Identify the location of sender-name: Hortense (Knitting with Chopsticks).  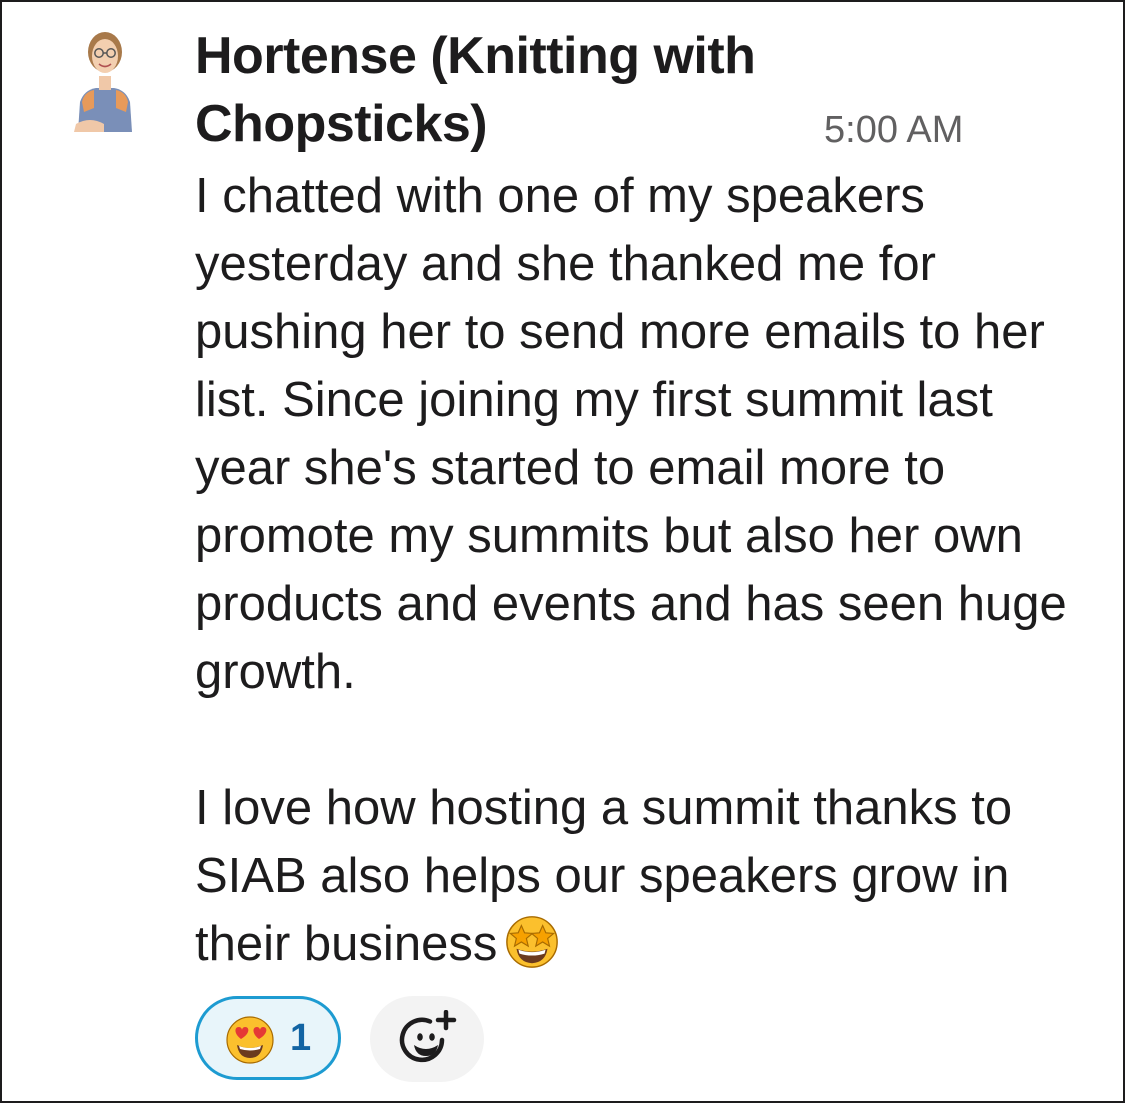
(515, 90).